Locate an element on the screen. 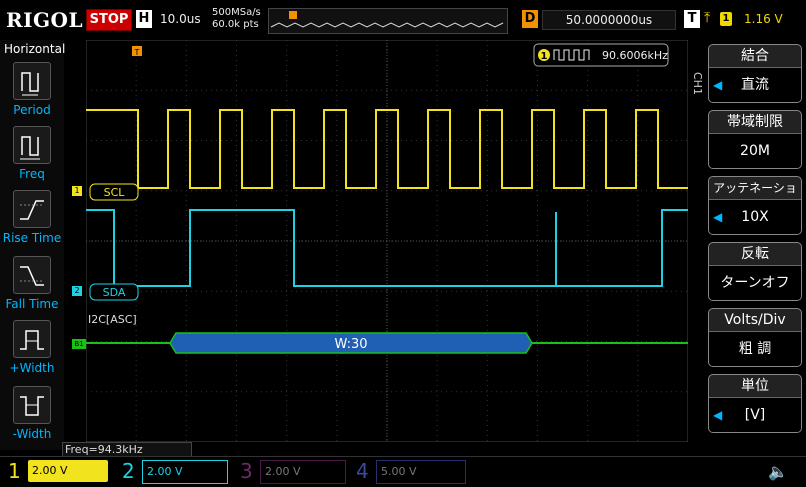  measure-minus-width-button: -Width is located at coordinates (32, 413).